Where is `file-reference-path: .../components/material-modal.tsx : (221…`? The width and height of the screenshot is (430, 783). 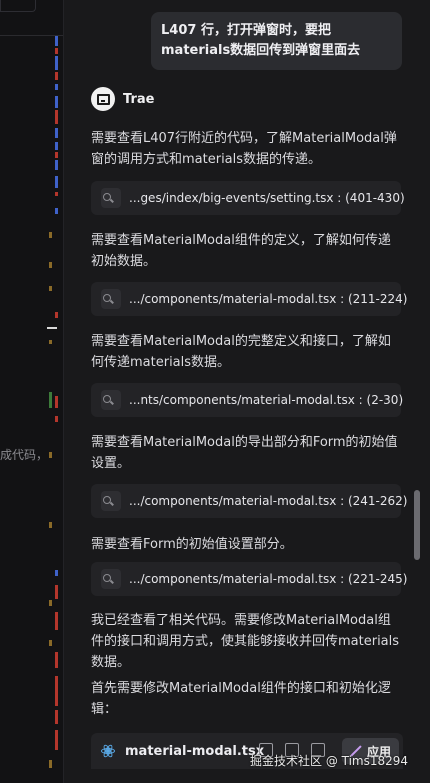 file-reference-path: .../components/material-modal.tsx : (221… is located at coordinates (268, 579).